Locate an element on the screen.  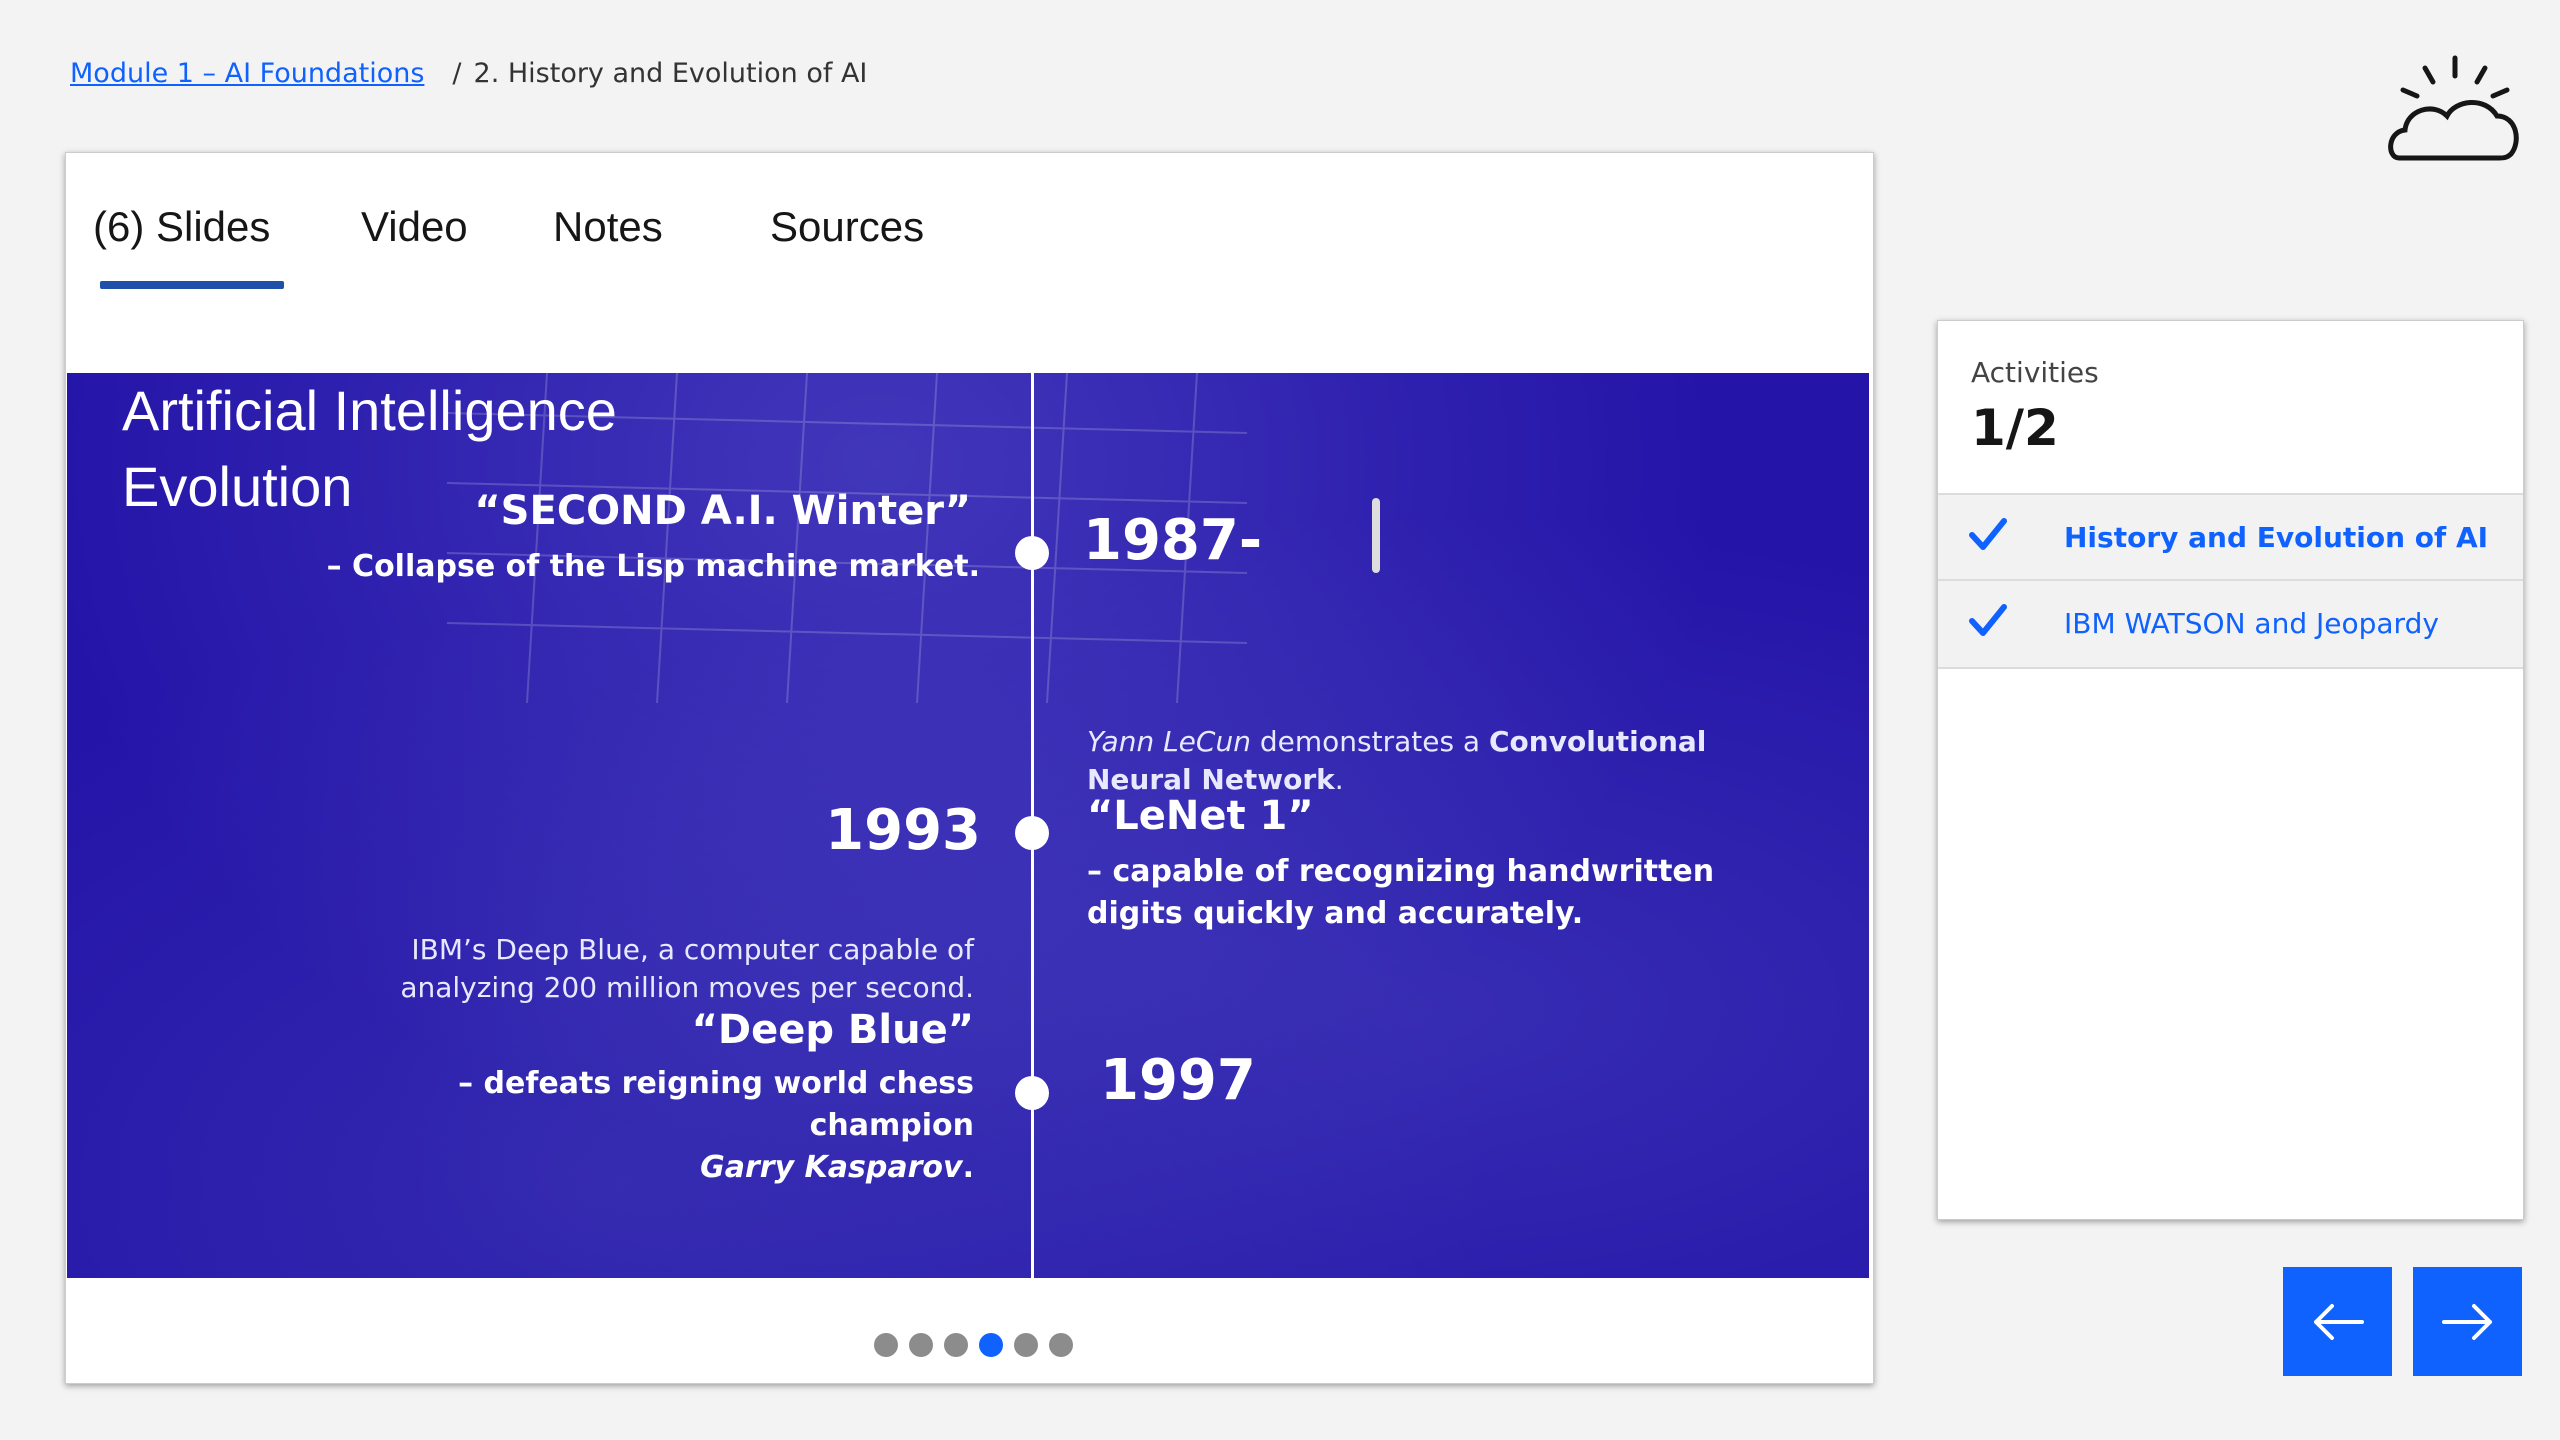
ibm-cloud-icon is located at coordinates (2453, 108).